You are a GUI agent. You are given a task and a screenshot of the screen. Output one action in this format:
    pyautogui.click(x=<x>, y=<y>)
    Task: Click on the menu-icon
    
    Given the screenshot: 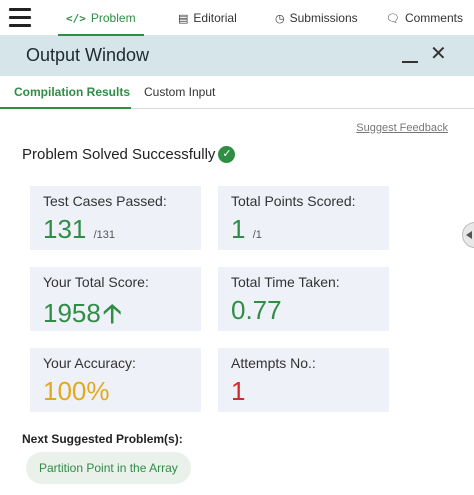 What is the action you would take?
    pyautogui.click(x=20, y=17)
    